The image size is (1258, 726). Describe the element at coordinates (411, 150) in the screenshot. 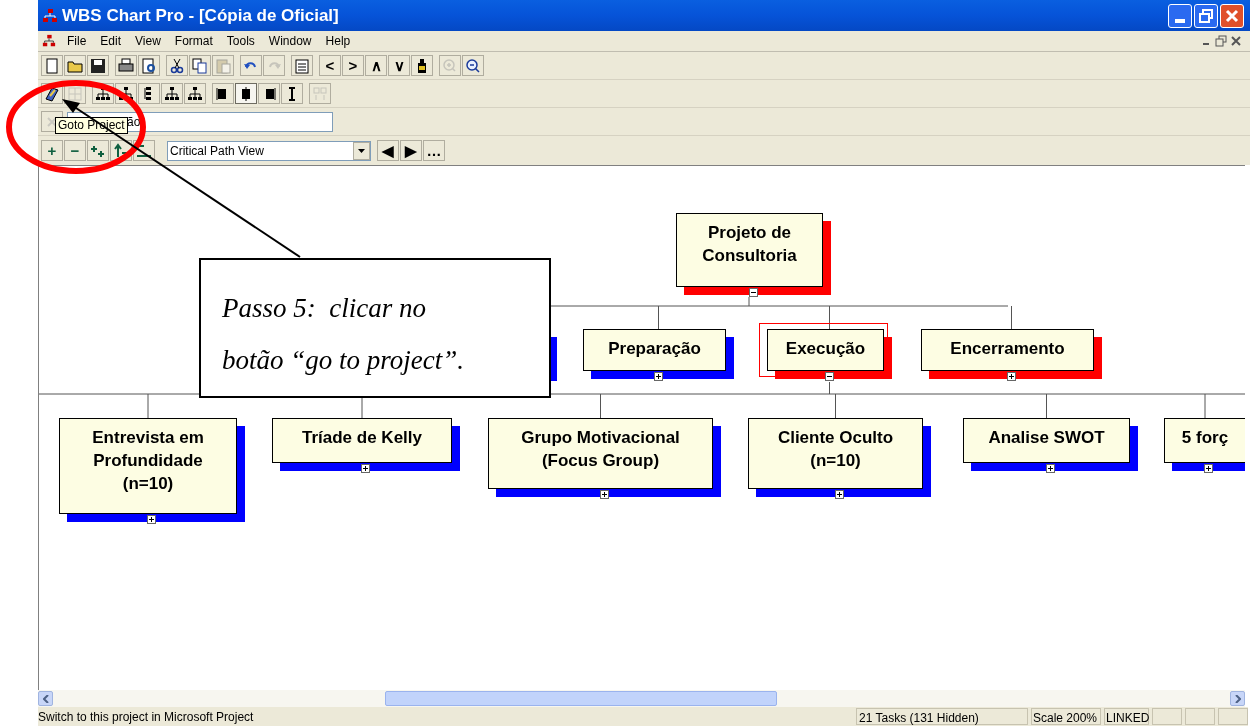

I see `toolbar-button: ▶` at that location.